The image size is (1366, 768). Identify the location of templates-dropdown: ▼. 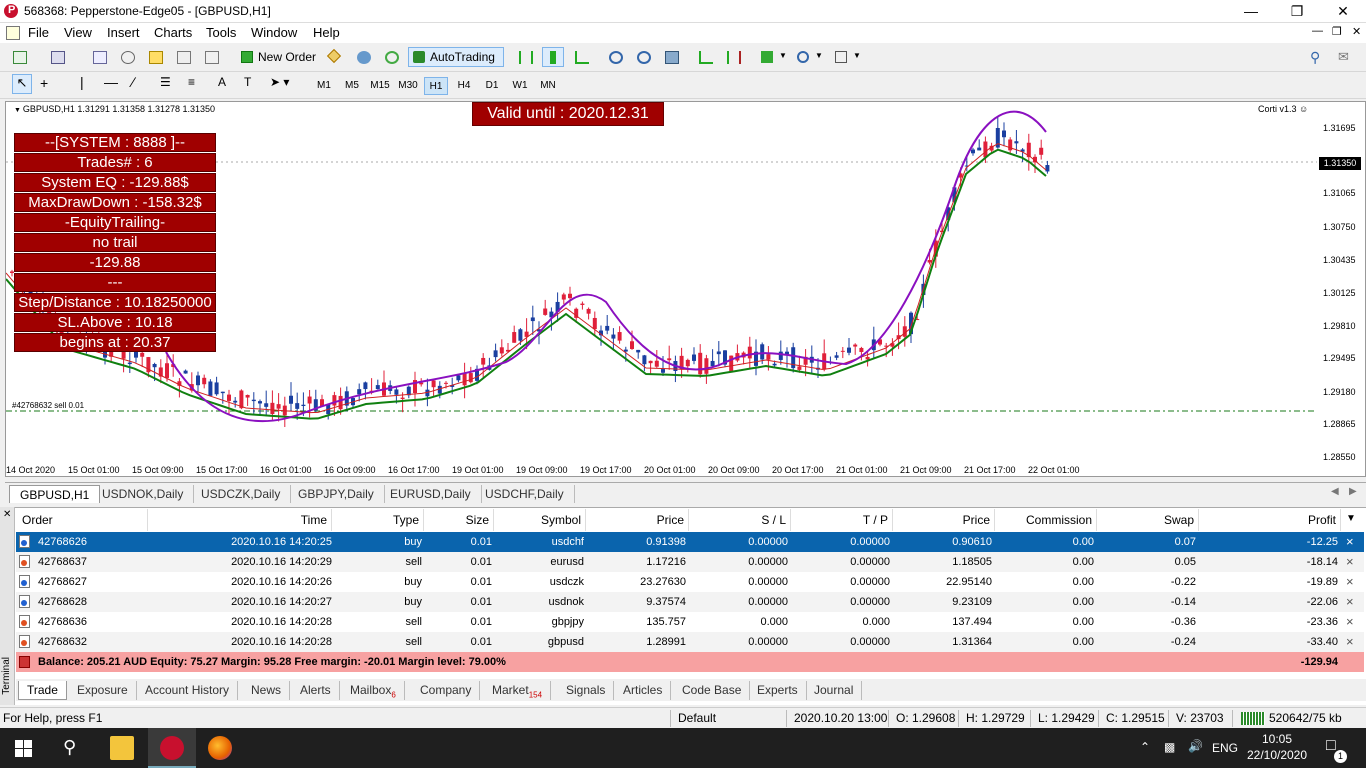
(846, 57).